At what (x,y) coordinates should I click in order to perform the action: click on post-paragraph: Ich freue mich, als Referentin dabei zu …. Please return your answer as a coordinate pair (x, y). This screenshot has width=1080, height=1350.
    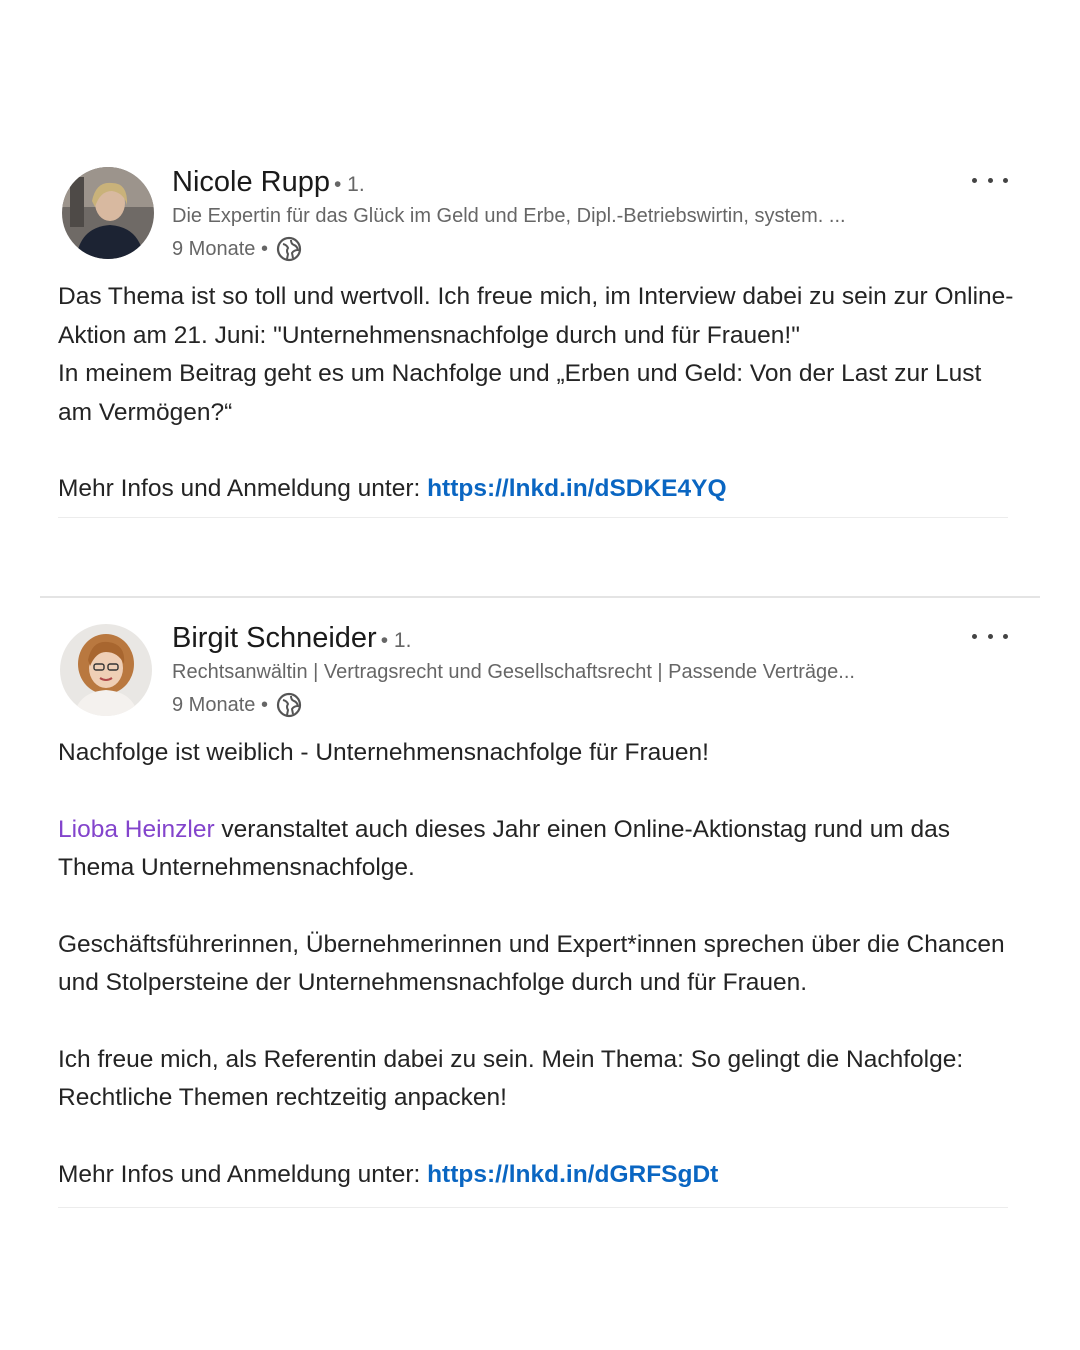
    Looking at the image, I should click on (511, 1078).